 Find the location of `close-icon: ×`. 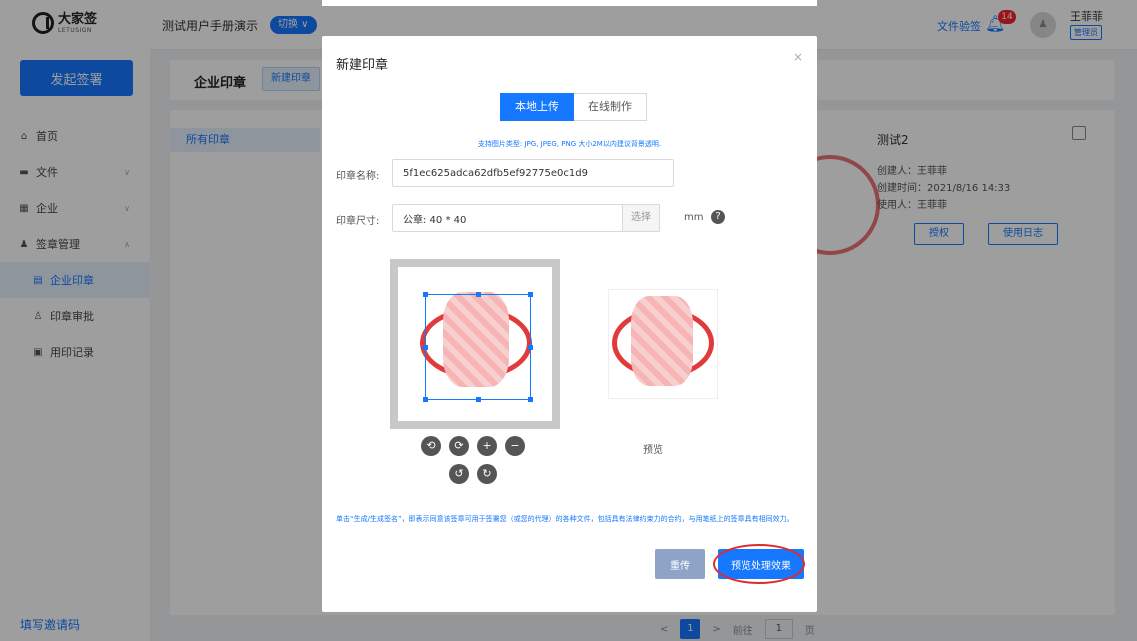

close-icon: × is located at coordinates (798, 57).